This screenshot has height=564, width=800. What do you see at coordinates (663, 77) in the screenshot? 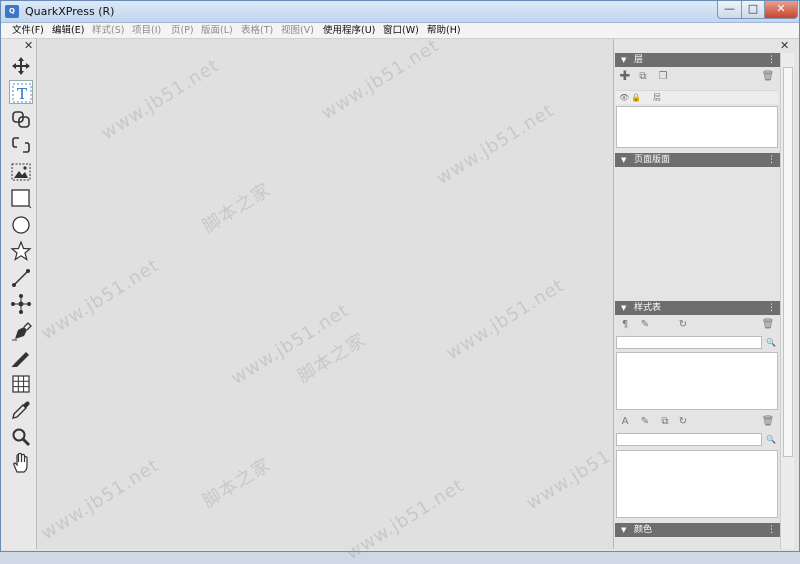
I see `merge-icon: ❐` at bounding box center [663, 77].